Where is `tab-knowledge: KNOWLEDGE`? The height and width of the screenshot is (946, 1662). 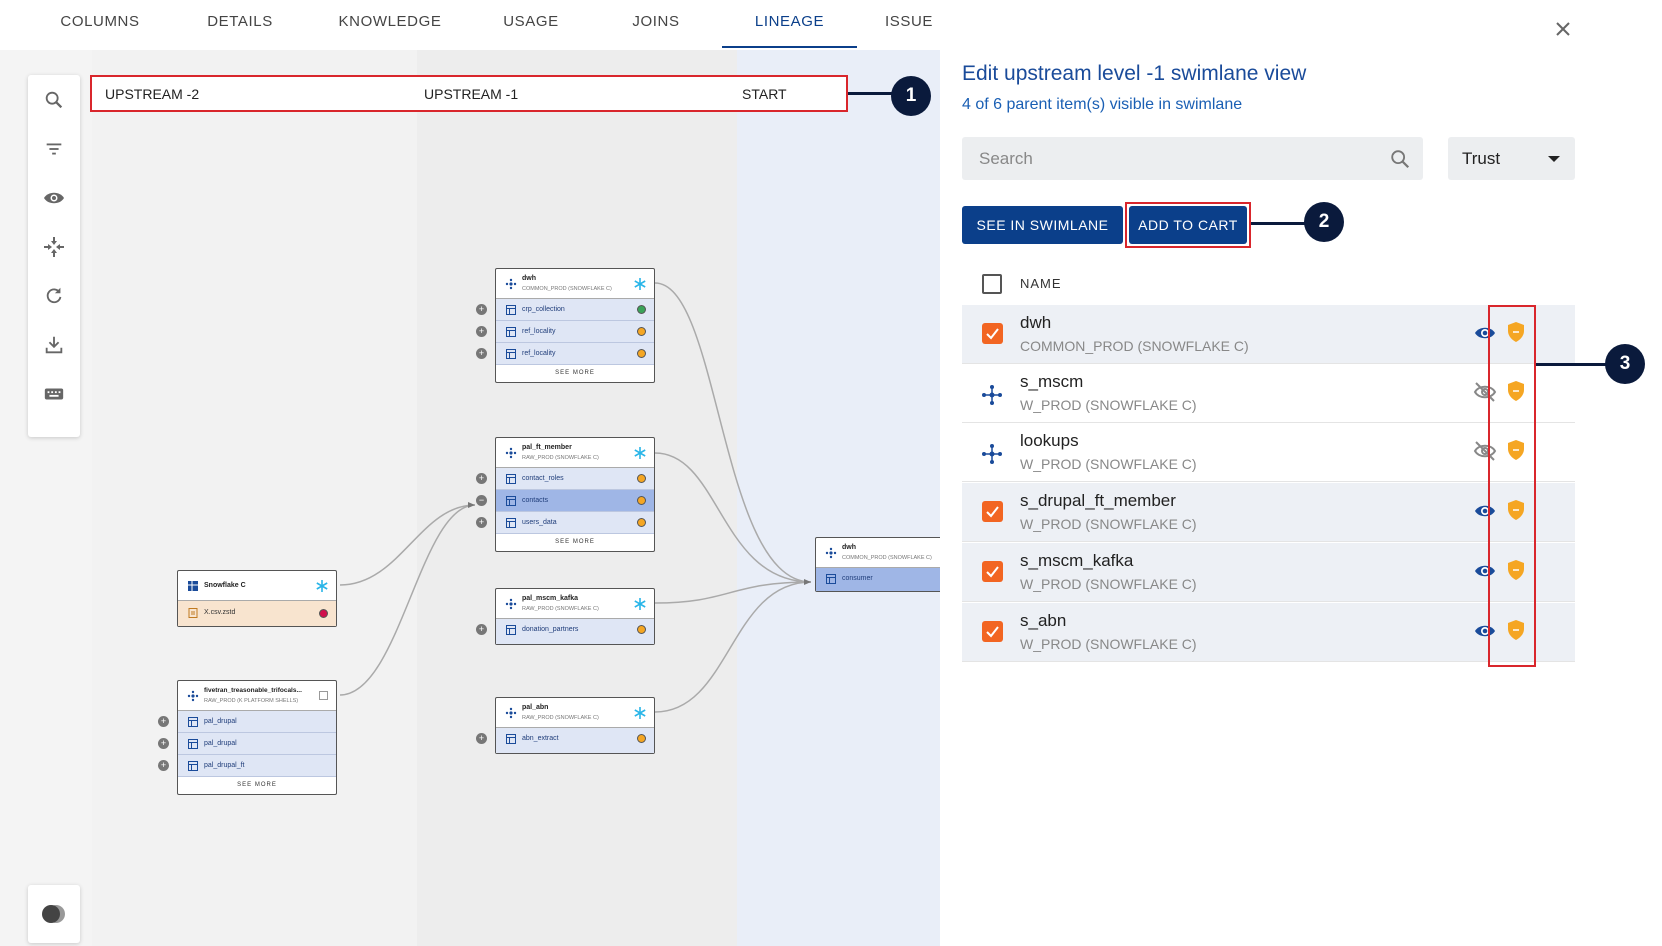 tab-knowledge: KNOWLEDGE is located at coordinates (390, 24).